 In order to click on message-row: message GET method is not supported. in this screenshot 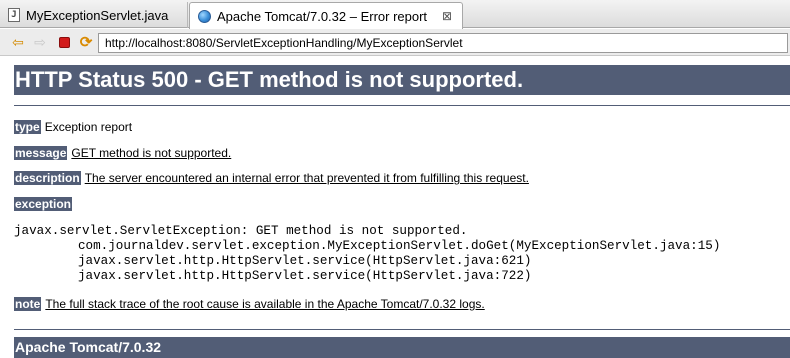, I will do `click(122, 153)`.